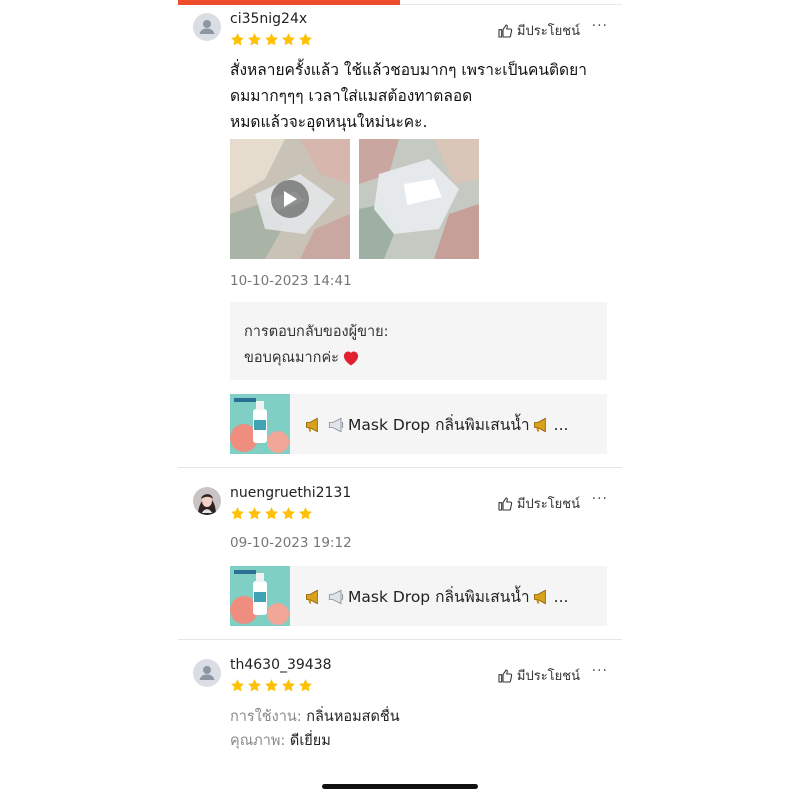 This screenshot has width=800, height=800. Describe the element at coordinates (329, 122) in the screenshot. I see `review-text-line: หมดแล้วจะอุดหนุนใหม่นะคะ.` at that location.